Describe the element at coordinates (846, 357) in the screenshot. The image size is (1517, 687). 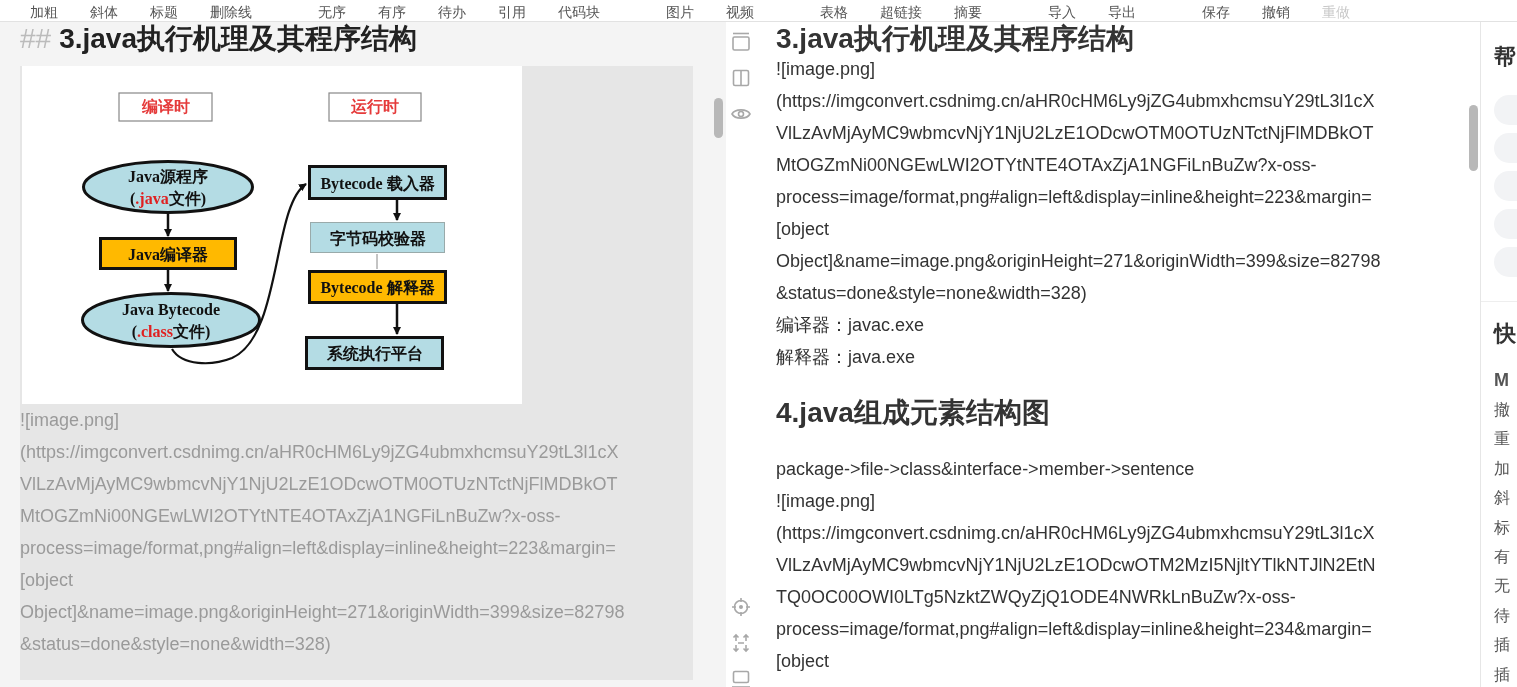
I see `paragraph-line: 解释器：java.exe` at that location.